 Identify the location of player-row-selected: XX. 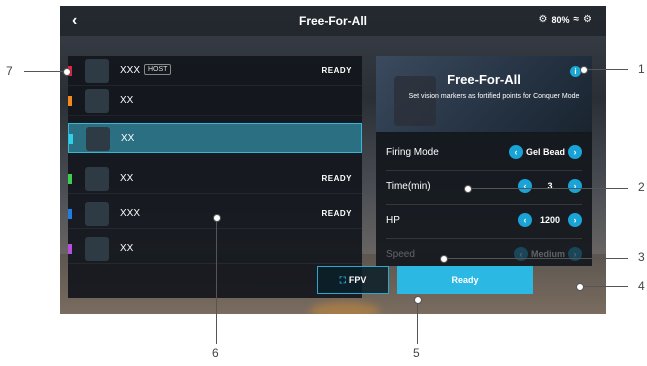
(215, 138).